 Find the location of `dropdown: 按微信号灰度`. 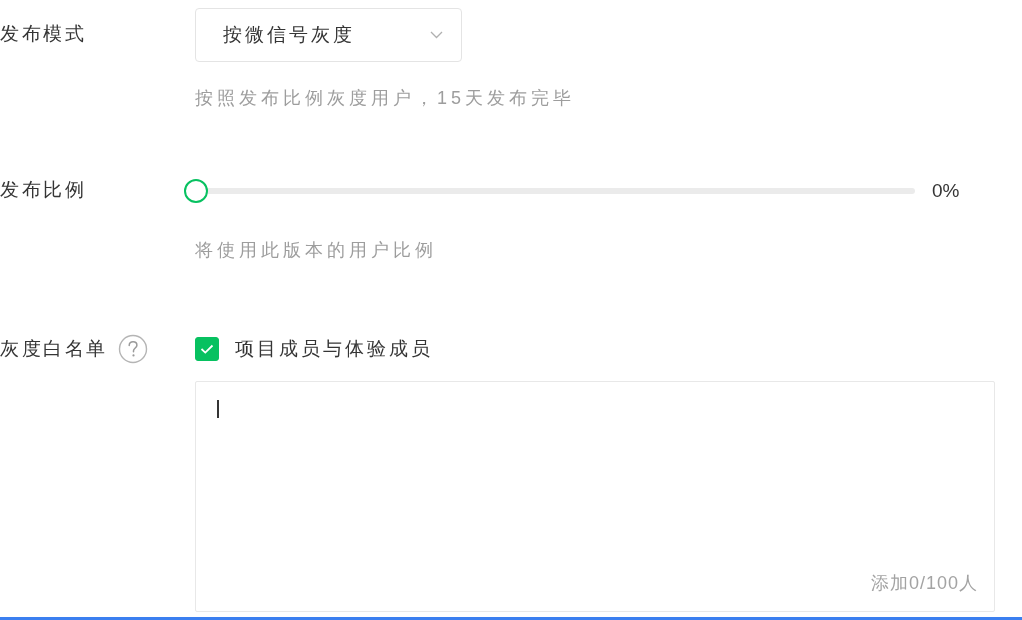

dropdown: 按微信号灰度 is located at coordinates (328, 35).